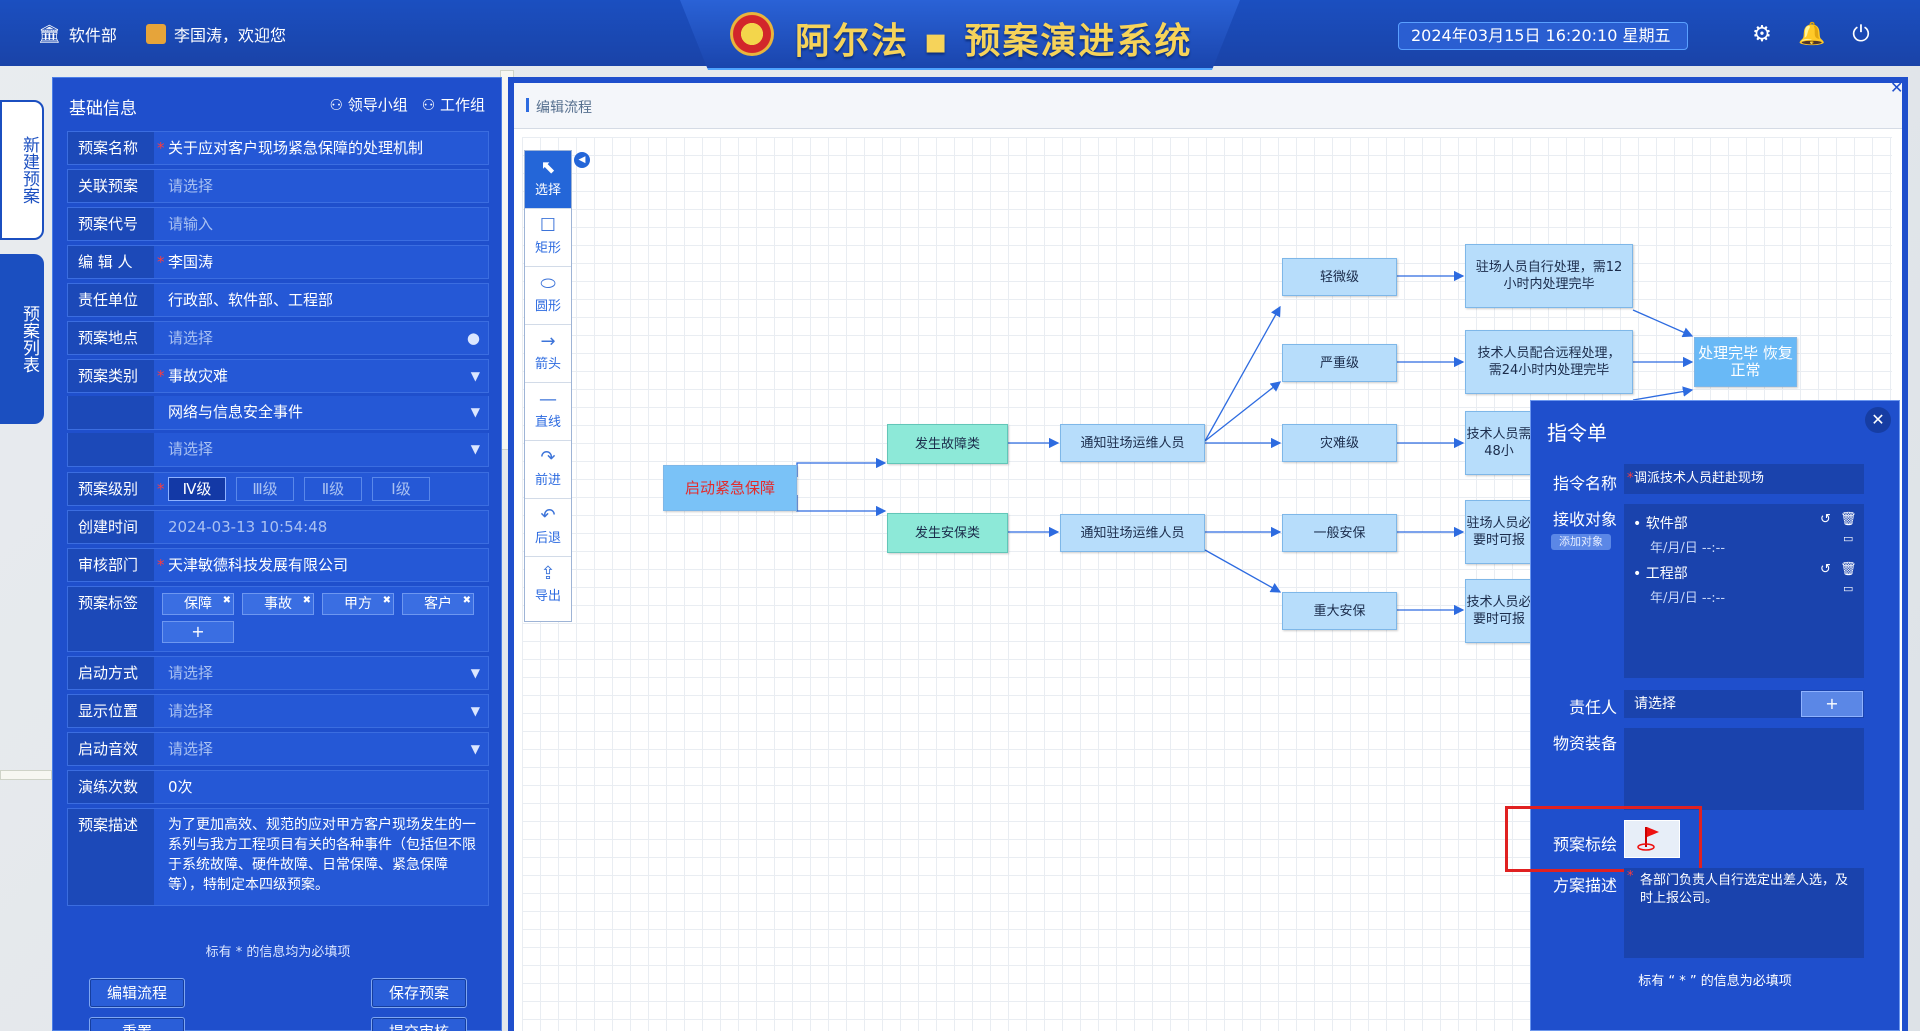 The height and width of the screenshot is (1031, 1920). I want to click on tool-export: ⇪ 导出, so click(548, 586).